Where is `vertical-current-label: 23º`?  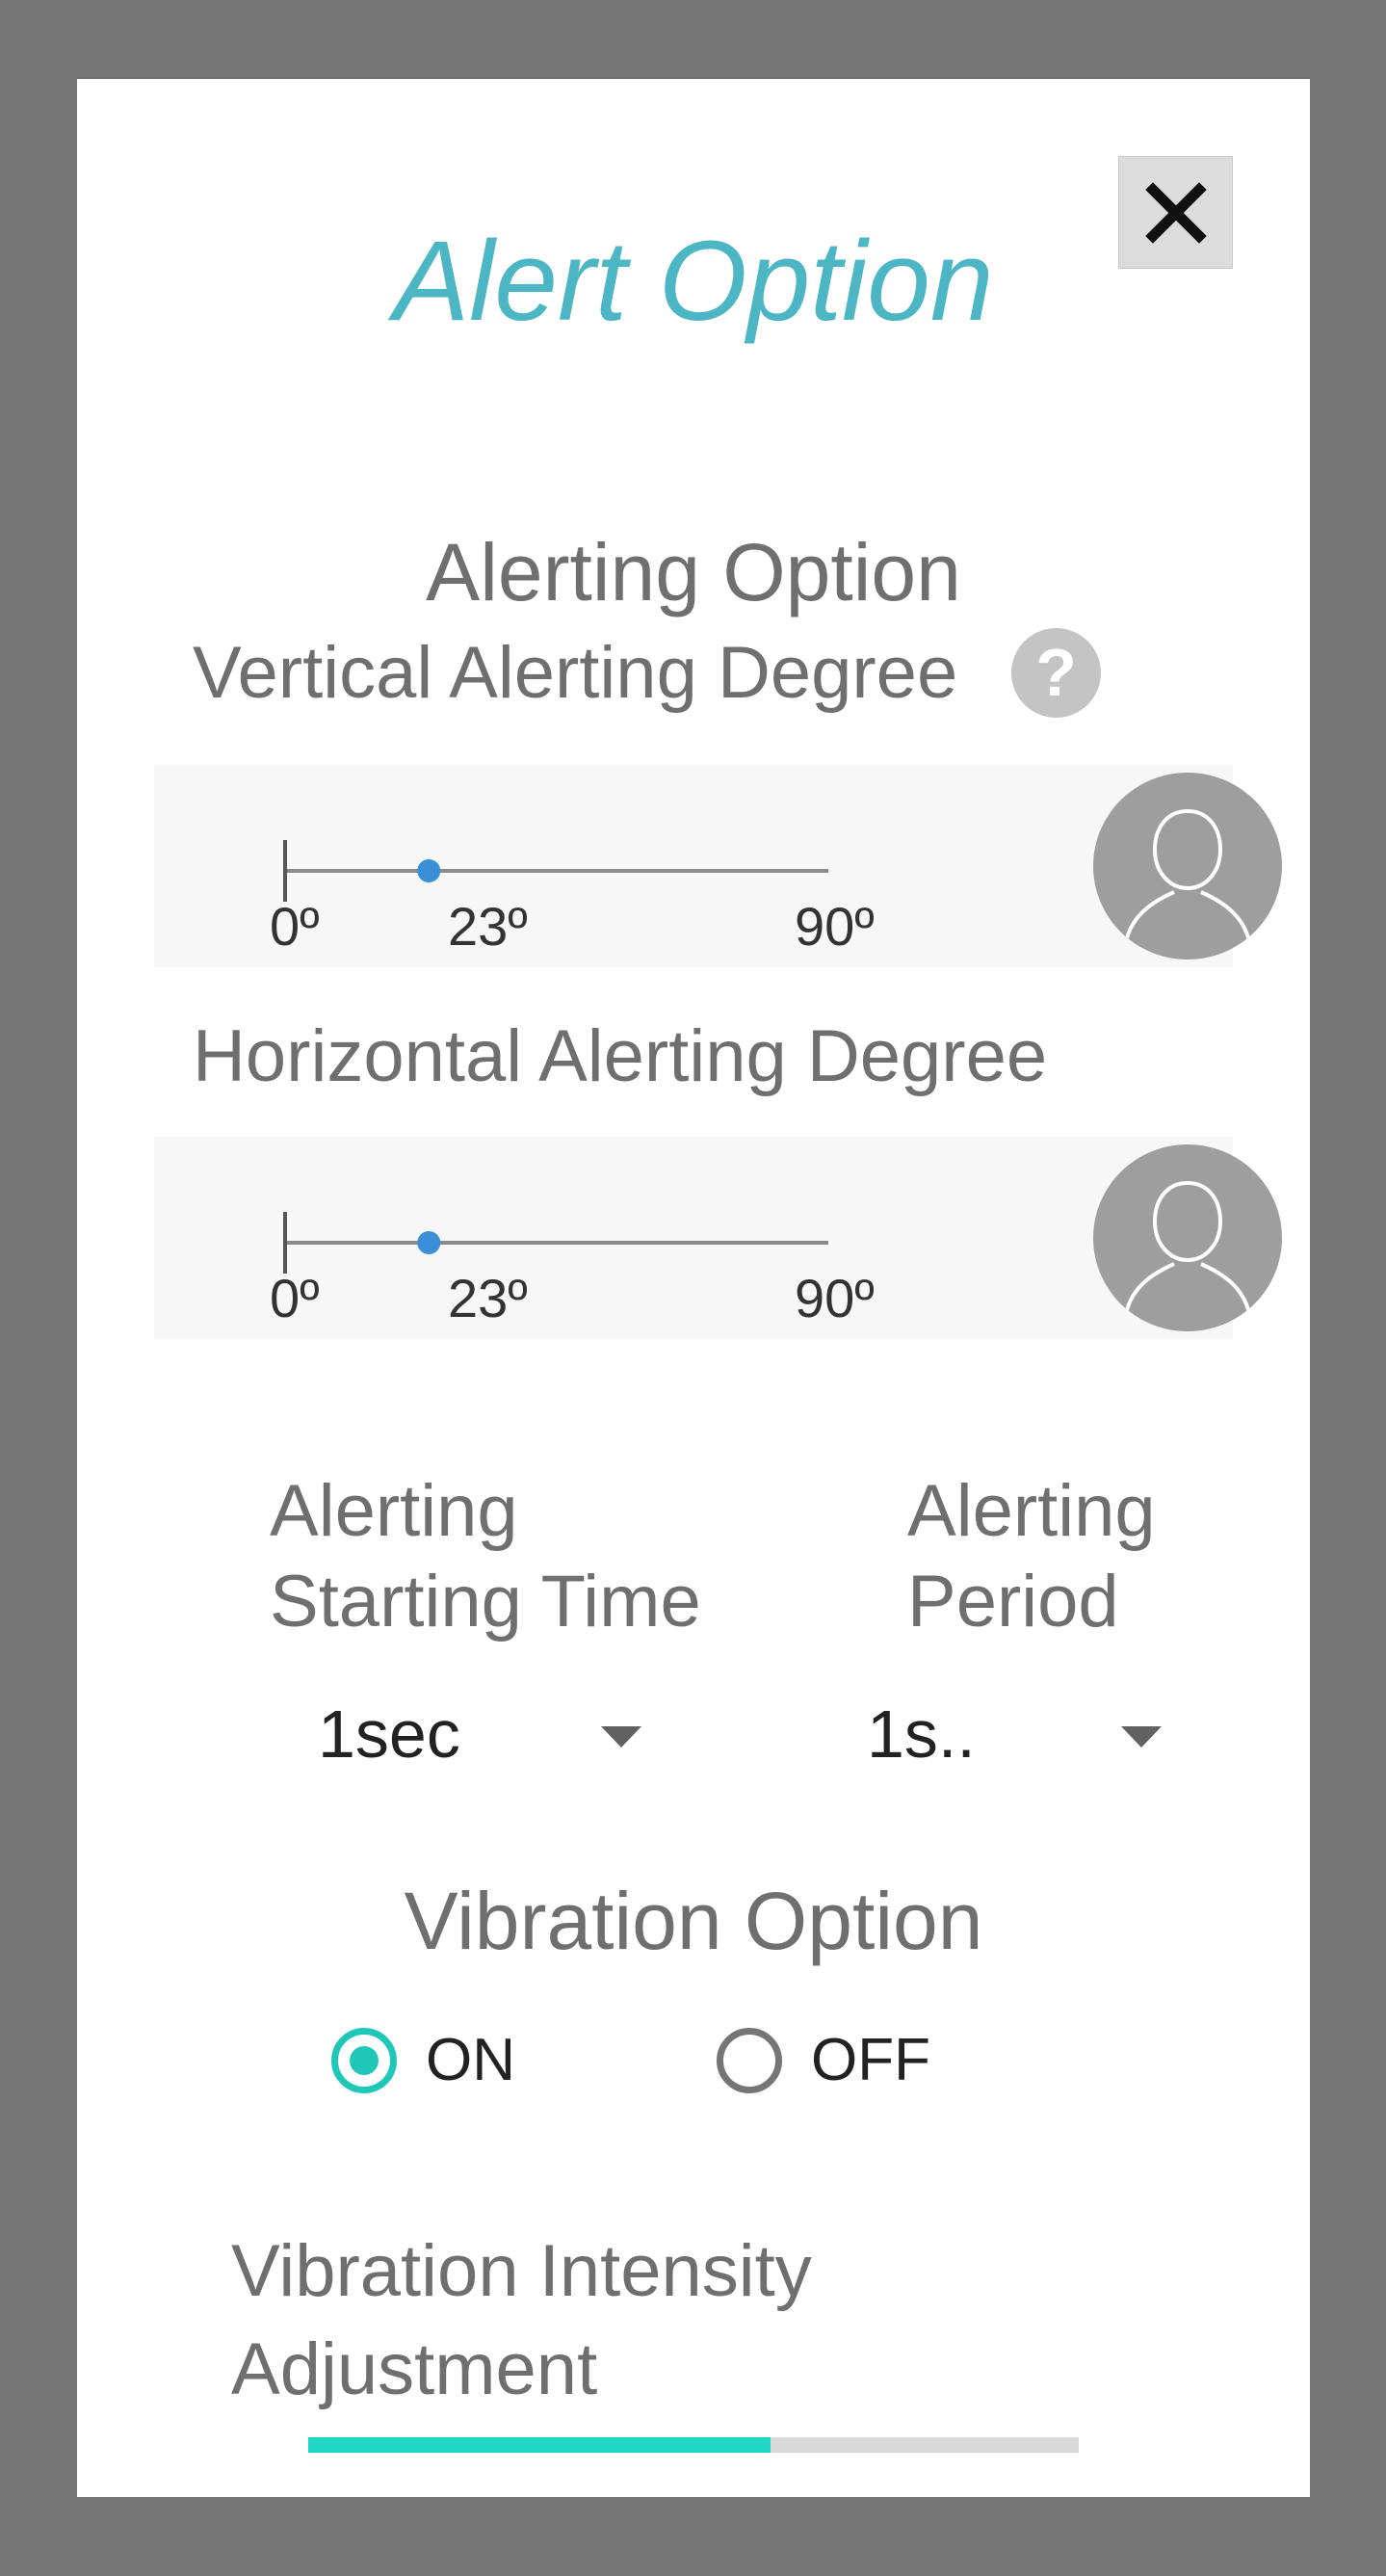
vertical-current-label: 23º is located at coordinates (488, 927).